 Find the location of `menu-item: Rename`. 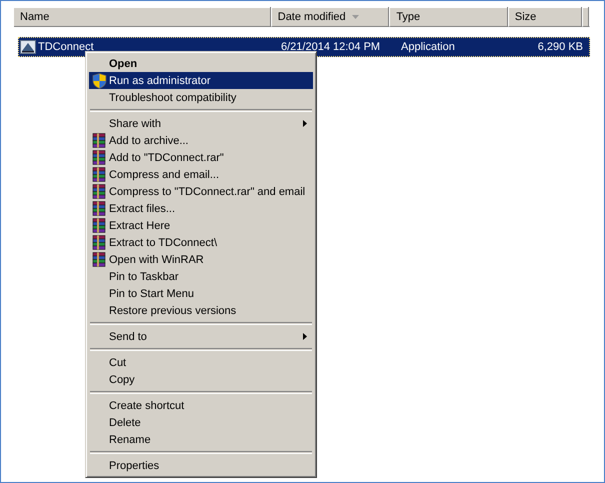

menu-item: Rename is located at coordinates (201, 439).